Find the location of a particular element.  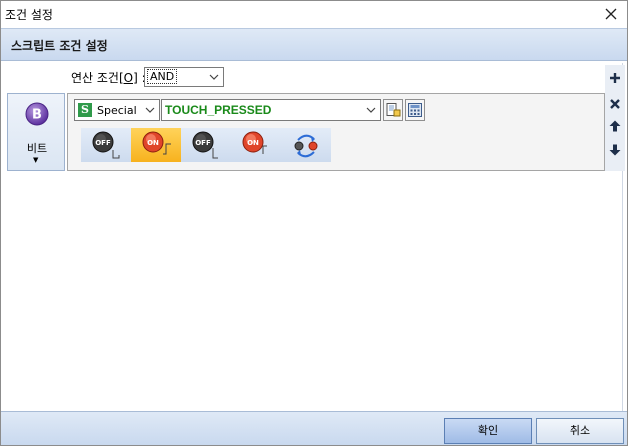

svg-text: B is located at coordinates (37, 115).